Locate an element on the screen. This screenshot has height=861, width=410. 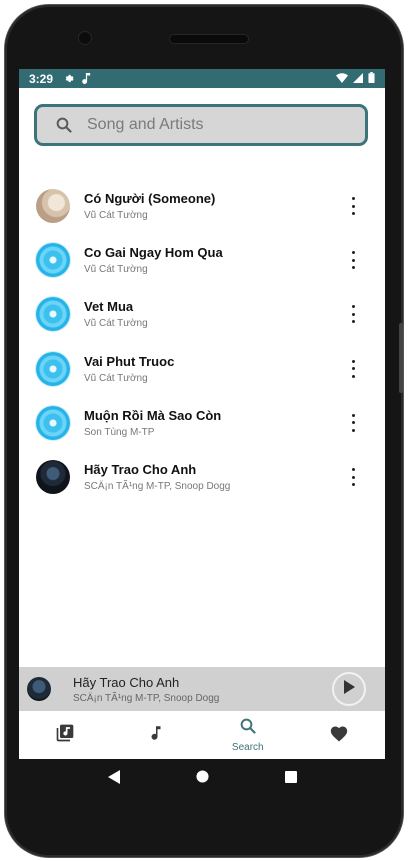
nav-search: Search is located at coordinates (248, 735).